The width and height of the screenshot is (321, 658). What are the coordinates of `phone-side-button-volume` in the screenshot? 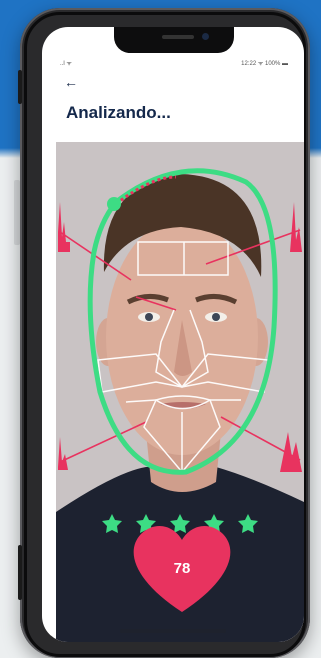 It's located at (20, 572).